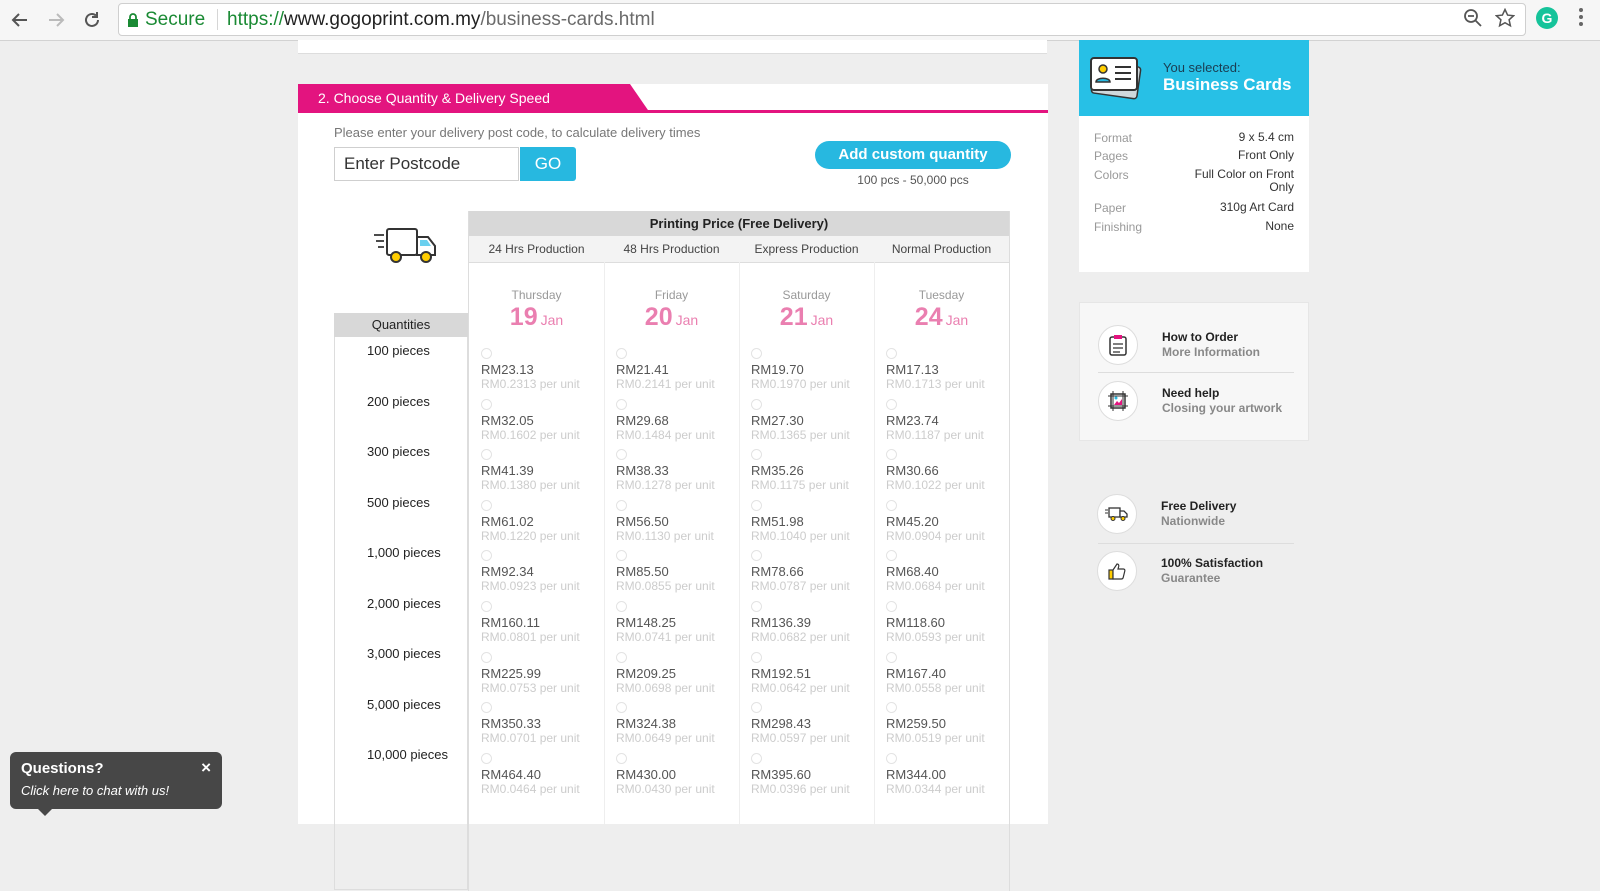 Image resolution: width=1600 pixels, height=891 pixels. What do you see at coordinates (1202, 67) in the screenshot?
I see `selected-label: You selected:` at bounding box center [1202, 67].